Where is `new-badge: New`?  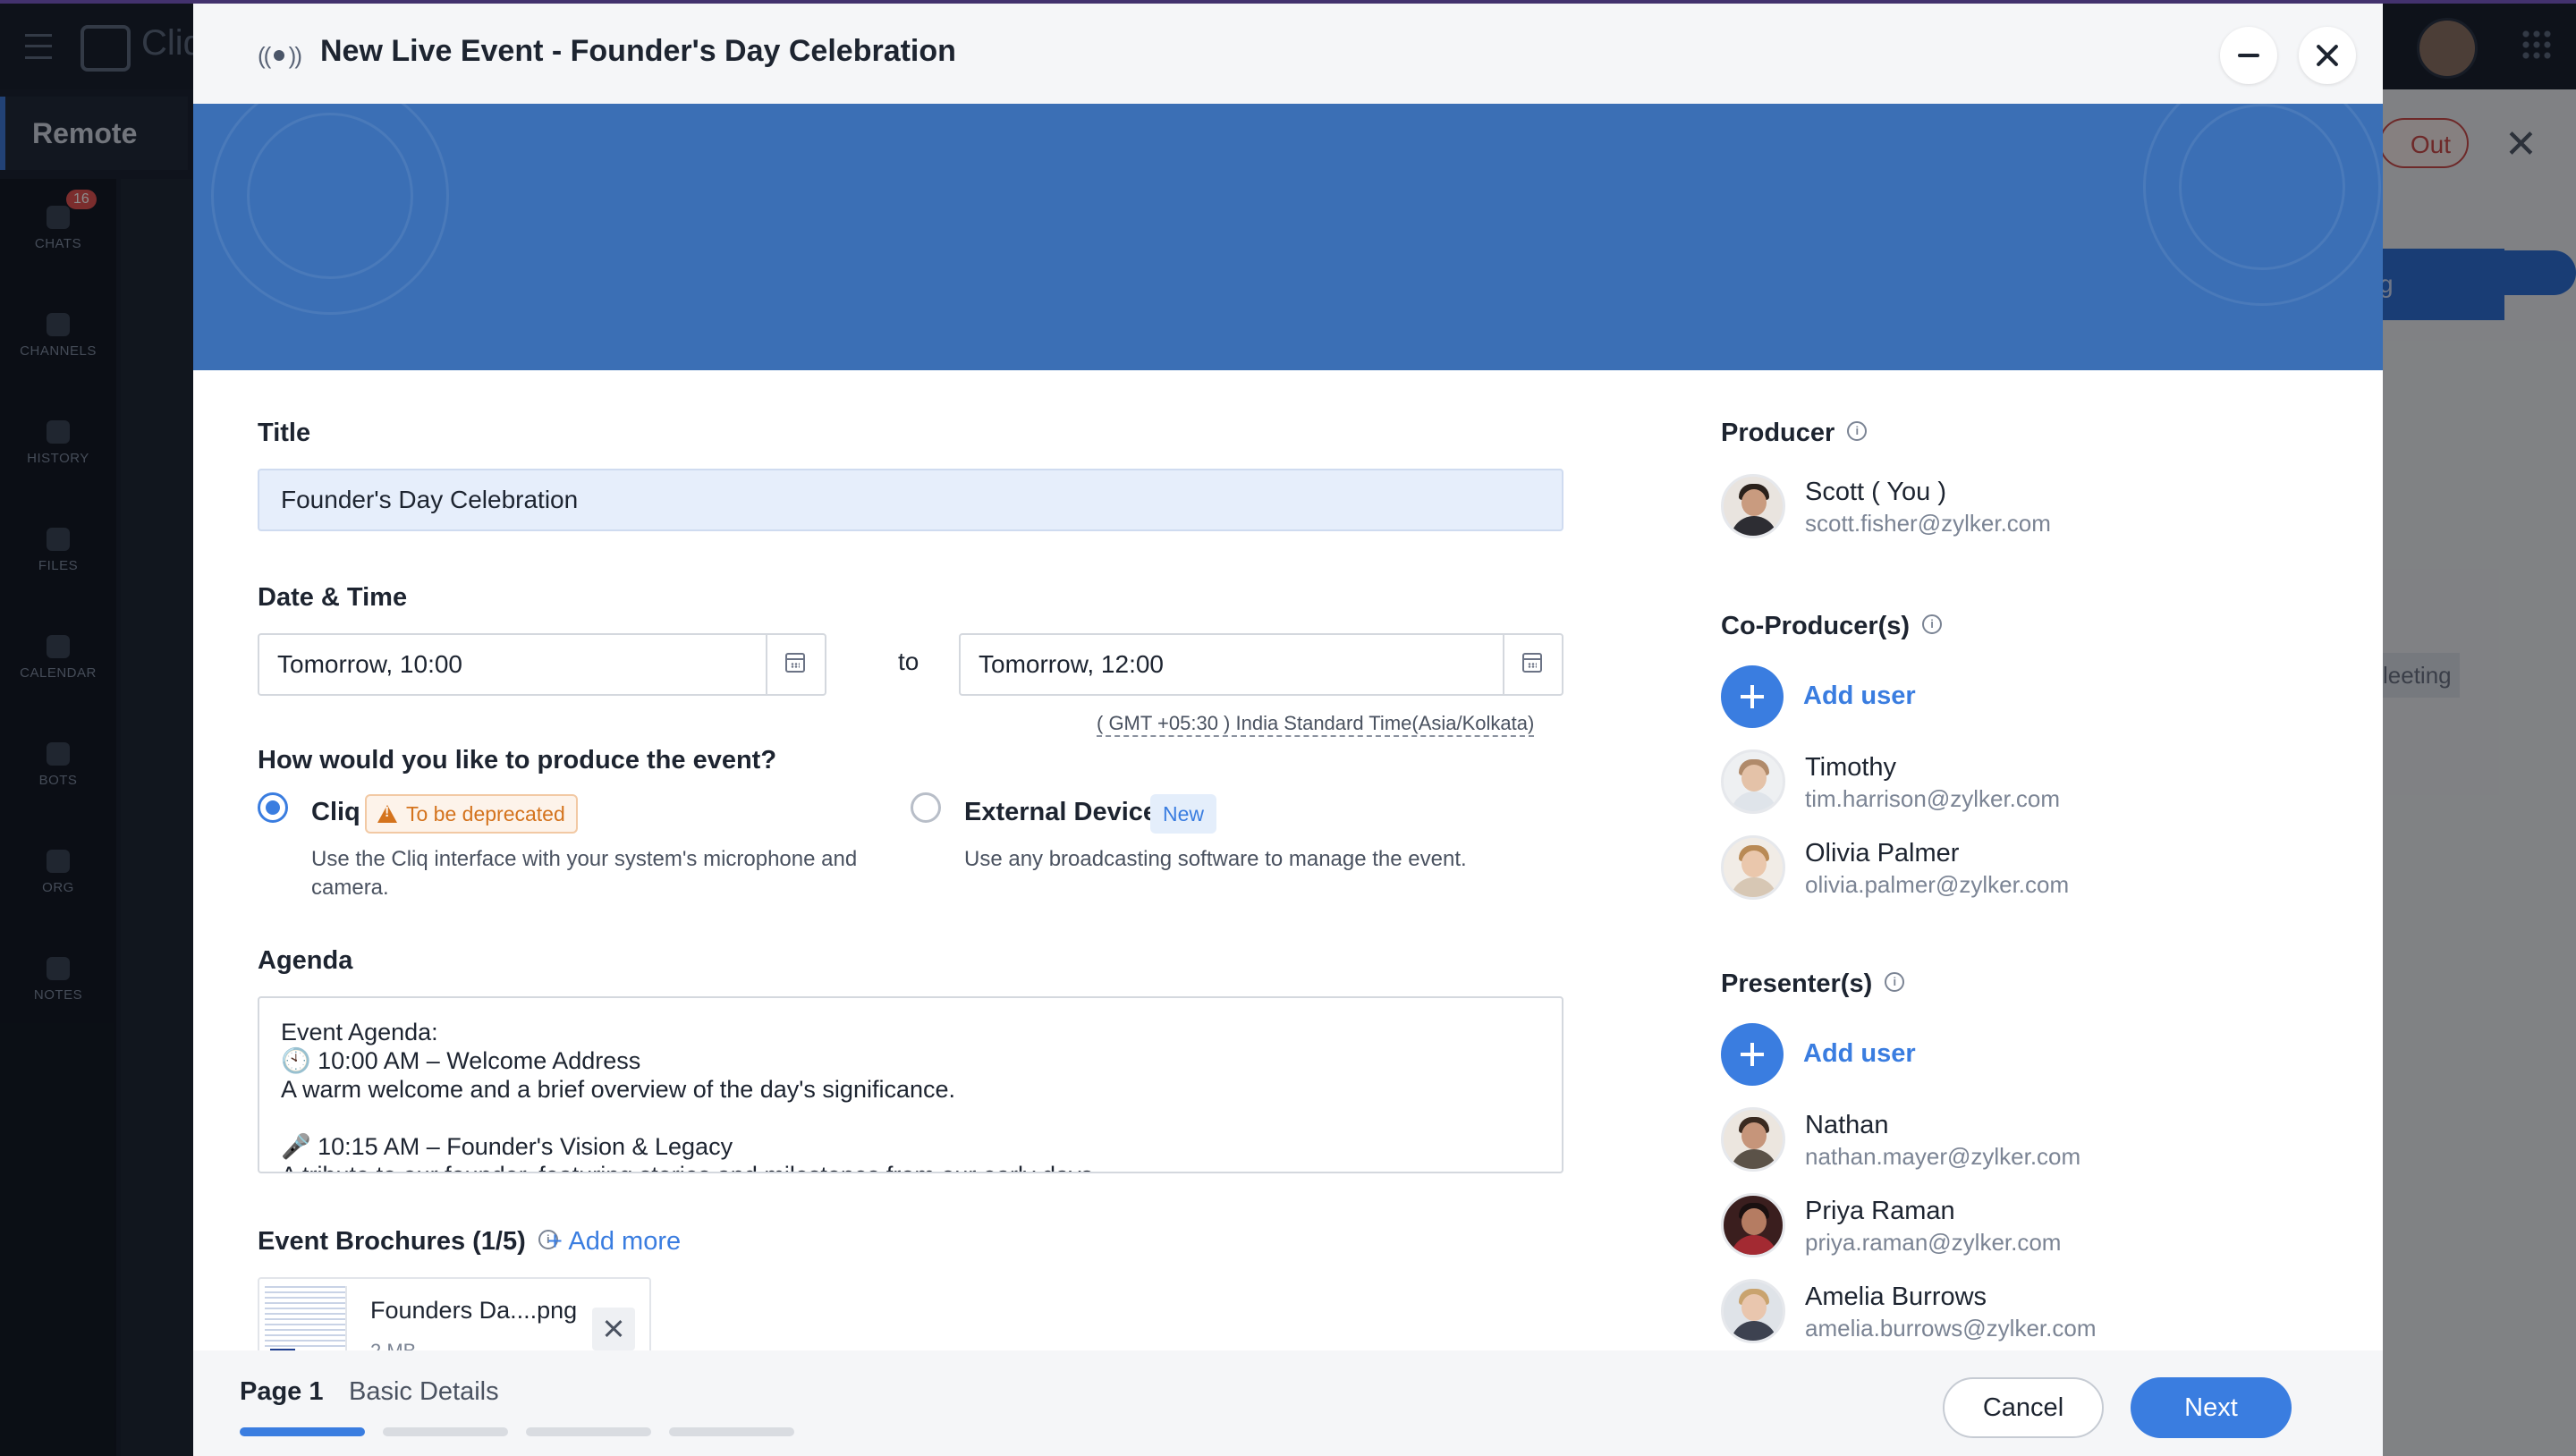
new-badge: New is located at coordinates (1183, 814).